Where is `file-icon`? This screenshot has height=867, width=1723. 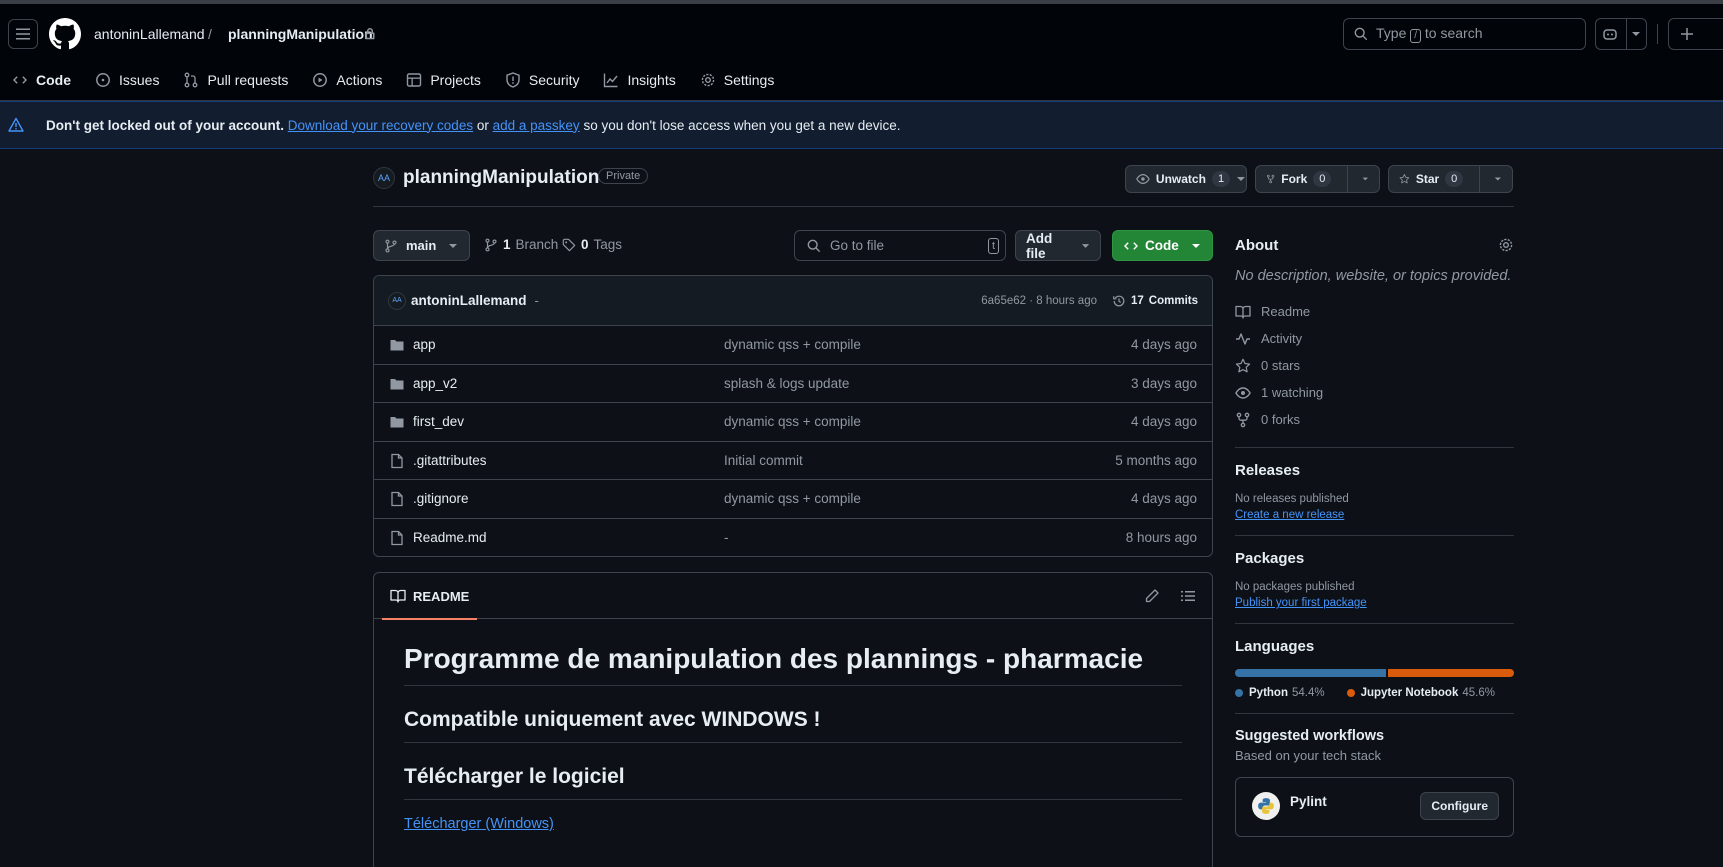
file-icon is located at coordinates (397, 460).